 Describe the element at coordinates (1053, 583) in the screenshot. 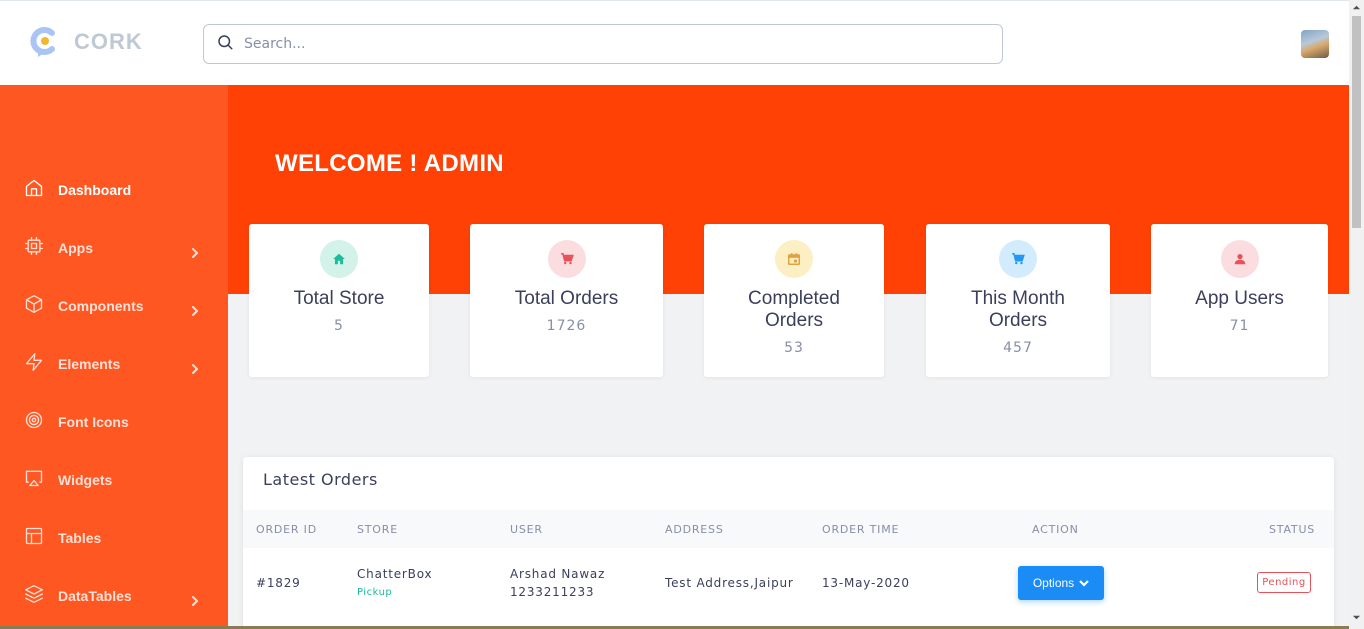

I see `options-label: Options` at that location.